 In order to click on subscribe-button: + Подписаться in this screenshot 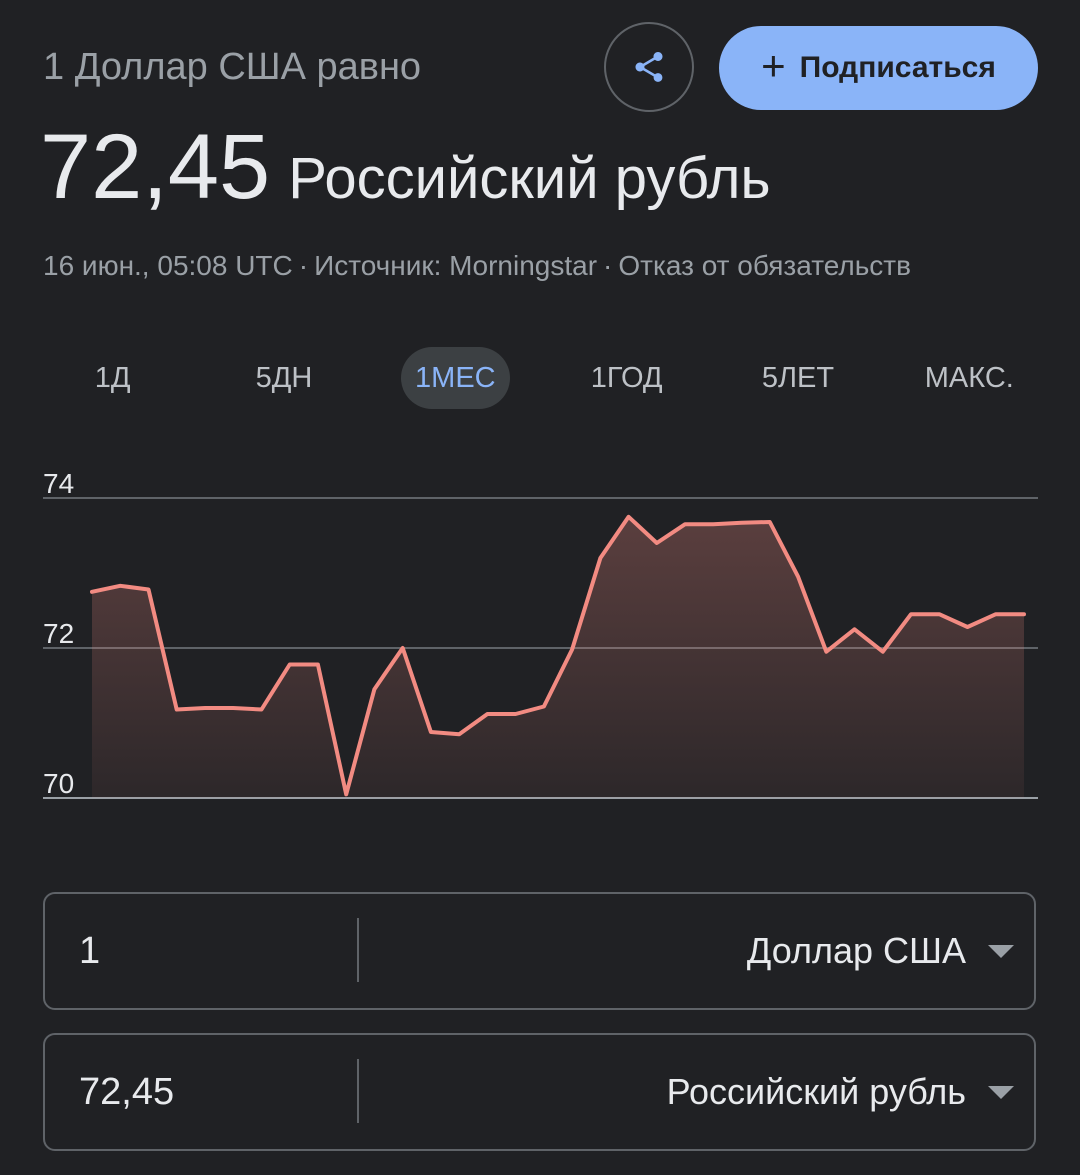, I will do `click(878, 68)`.